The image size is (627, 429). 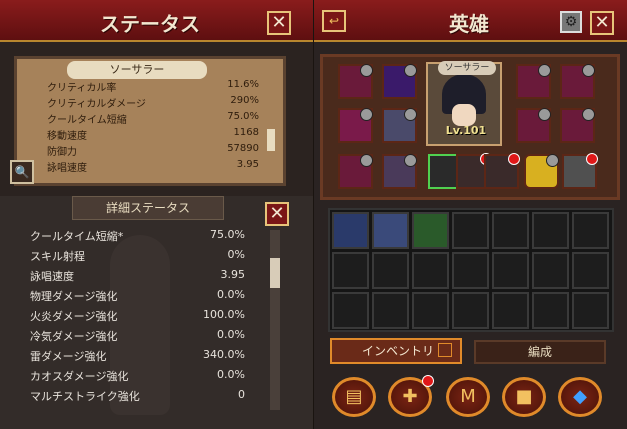 What do you see at coordinates (74, 296) in the screenshot?
I see `detail-key: 物理ダメージ強化` at bounding box center [74, 296].